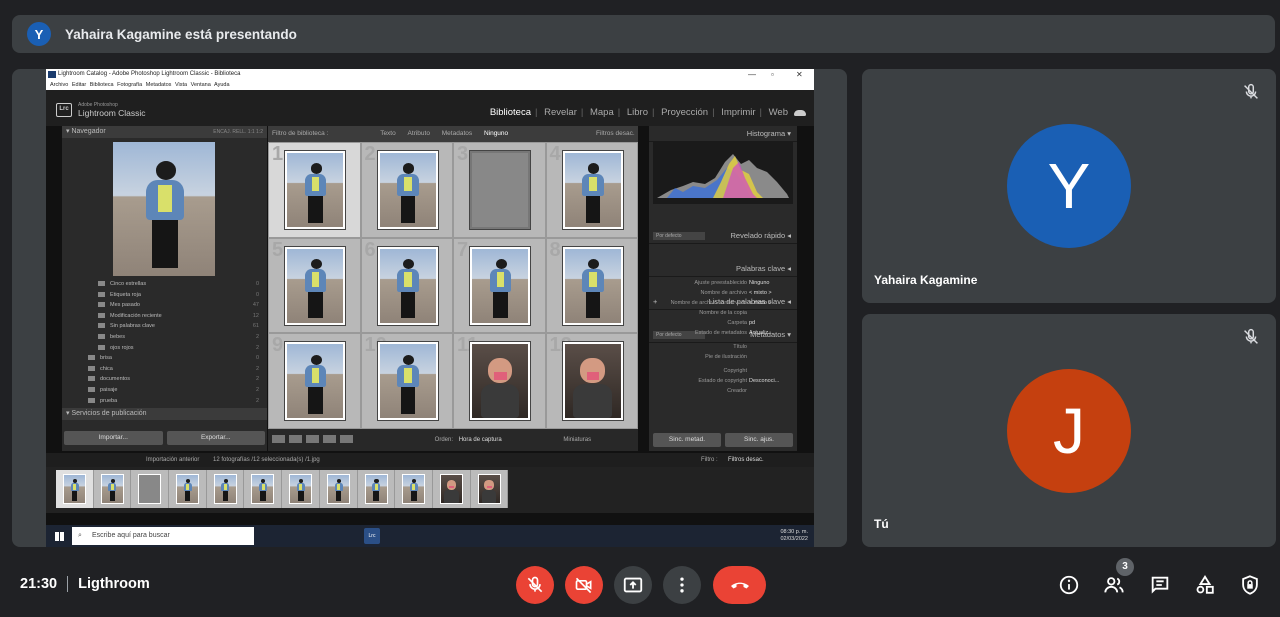 The width and height of the screenshot is (1280, 617). Describe the element at coordinates (723, 313) in the screenshot. I see `metadata-row: Nombre de la copia` at that location.